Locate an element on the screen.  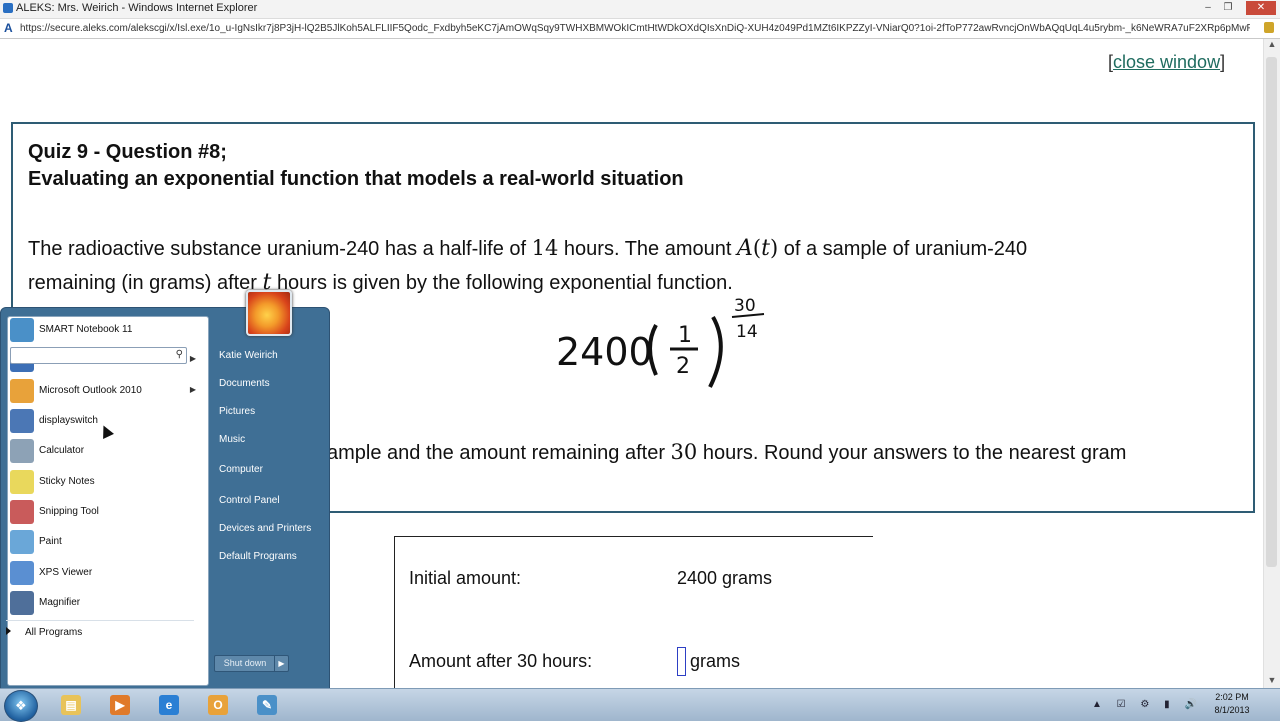
smart-notebook-icon is located at coordinates (22, 330).